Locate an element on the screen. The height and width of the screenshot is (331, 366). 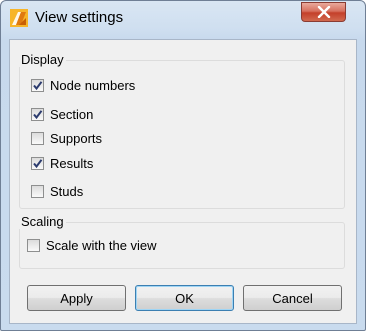
apply-button: Apply is located at coordinates (76, 298).